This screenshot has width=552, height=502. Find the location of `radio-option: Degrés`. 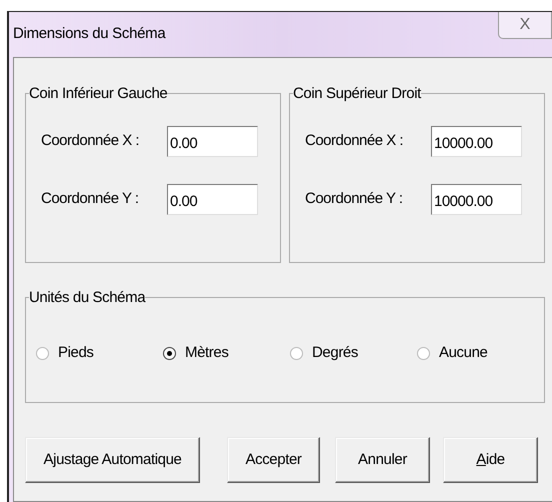

radio-option: Degrés is located at coordinates (353, 353).